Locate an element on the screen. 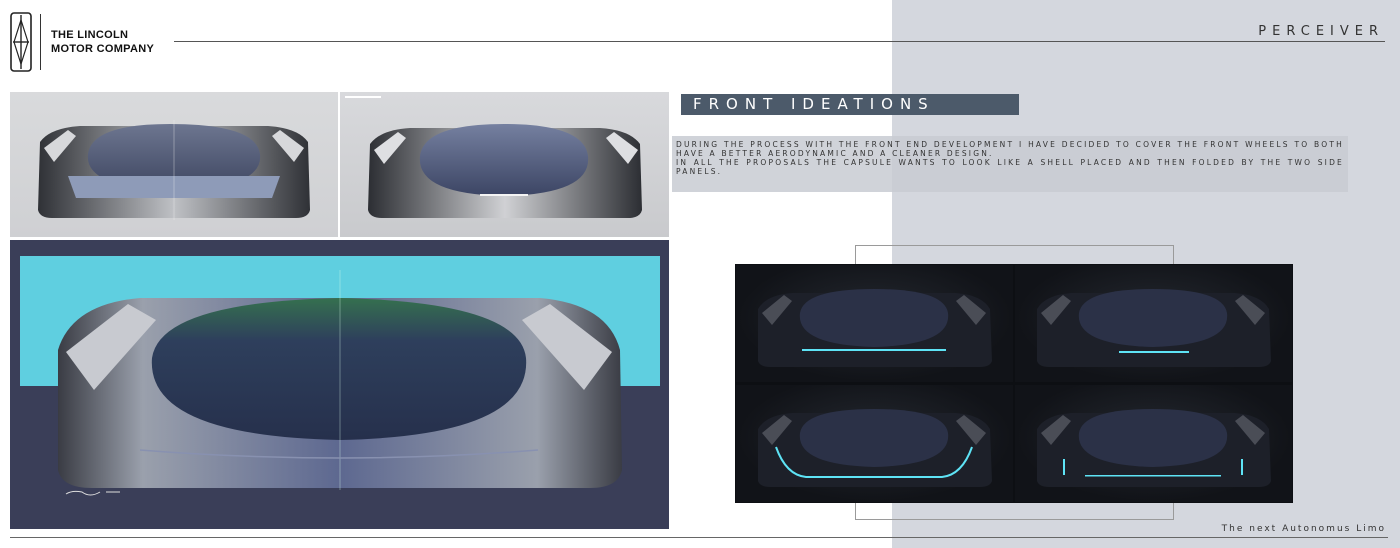  tagline: The next Autonomus Limo is located at coordinates (1303, 529).